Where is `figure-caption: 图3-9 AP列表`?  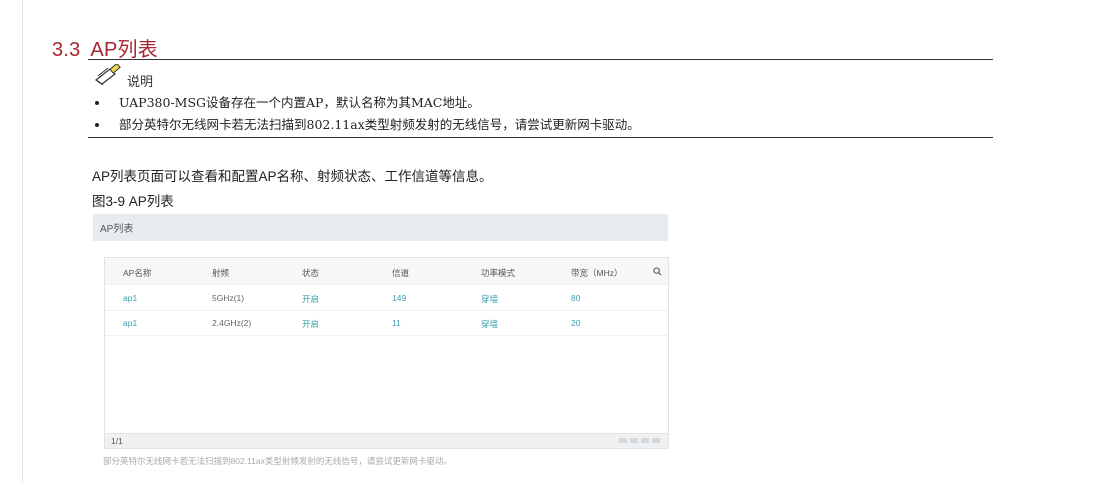
figure-caption: 图3-9 AP列表 is located at coordinates (133, 201).